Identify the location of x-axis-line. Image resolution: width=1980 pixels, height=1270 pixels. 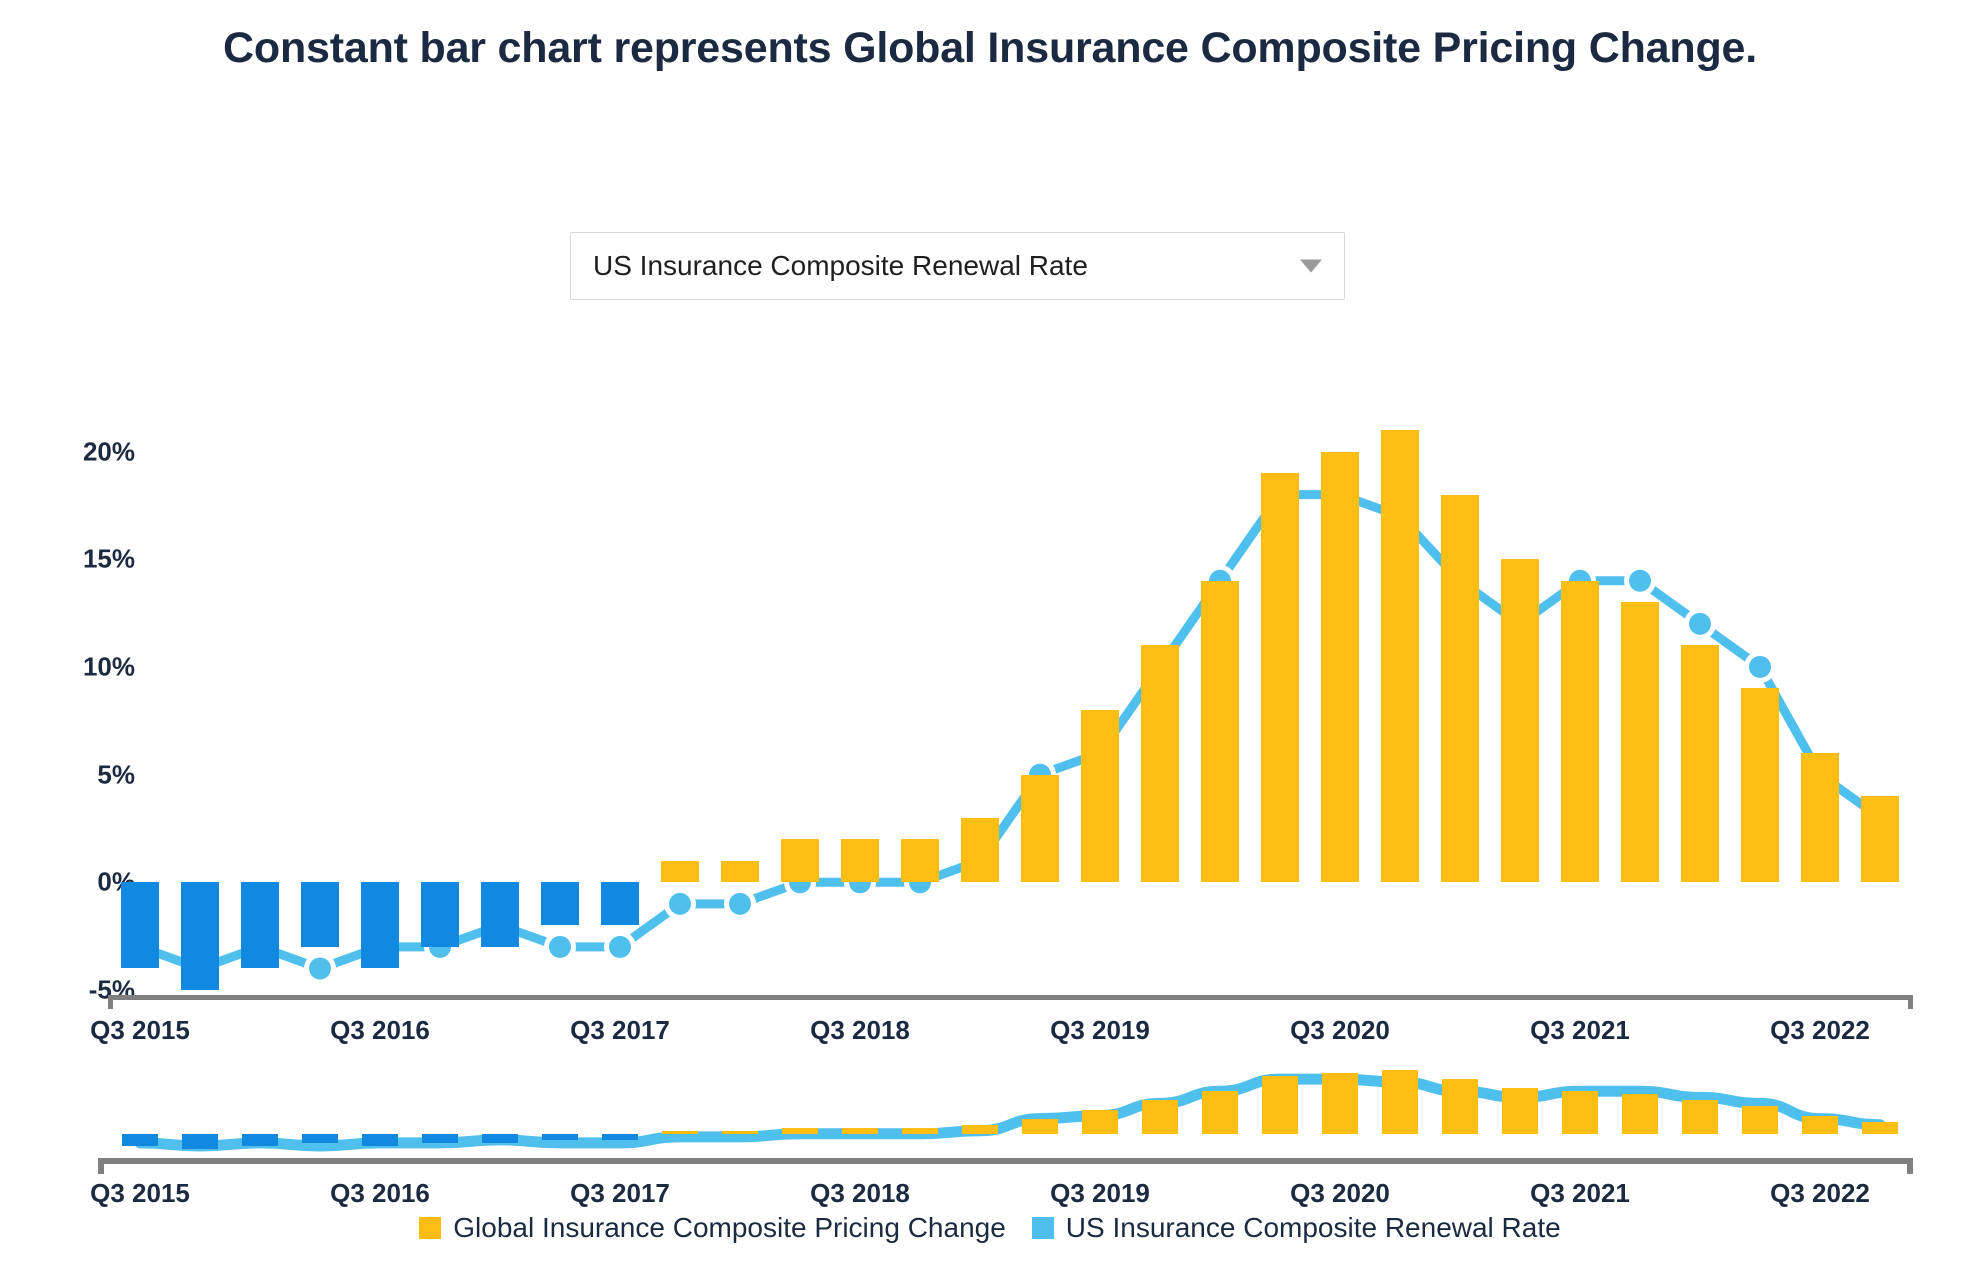
(1010, 1002).